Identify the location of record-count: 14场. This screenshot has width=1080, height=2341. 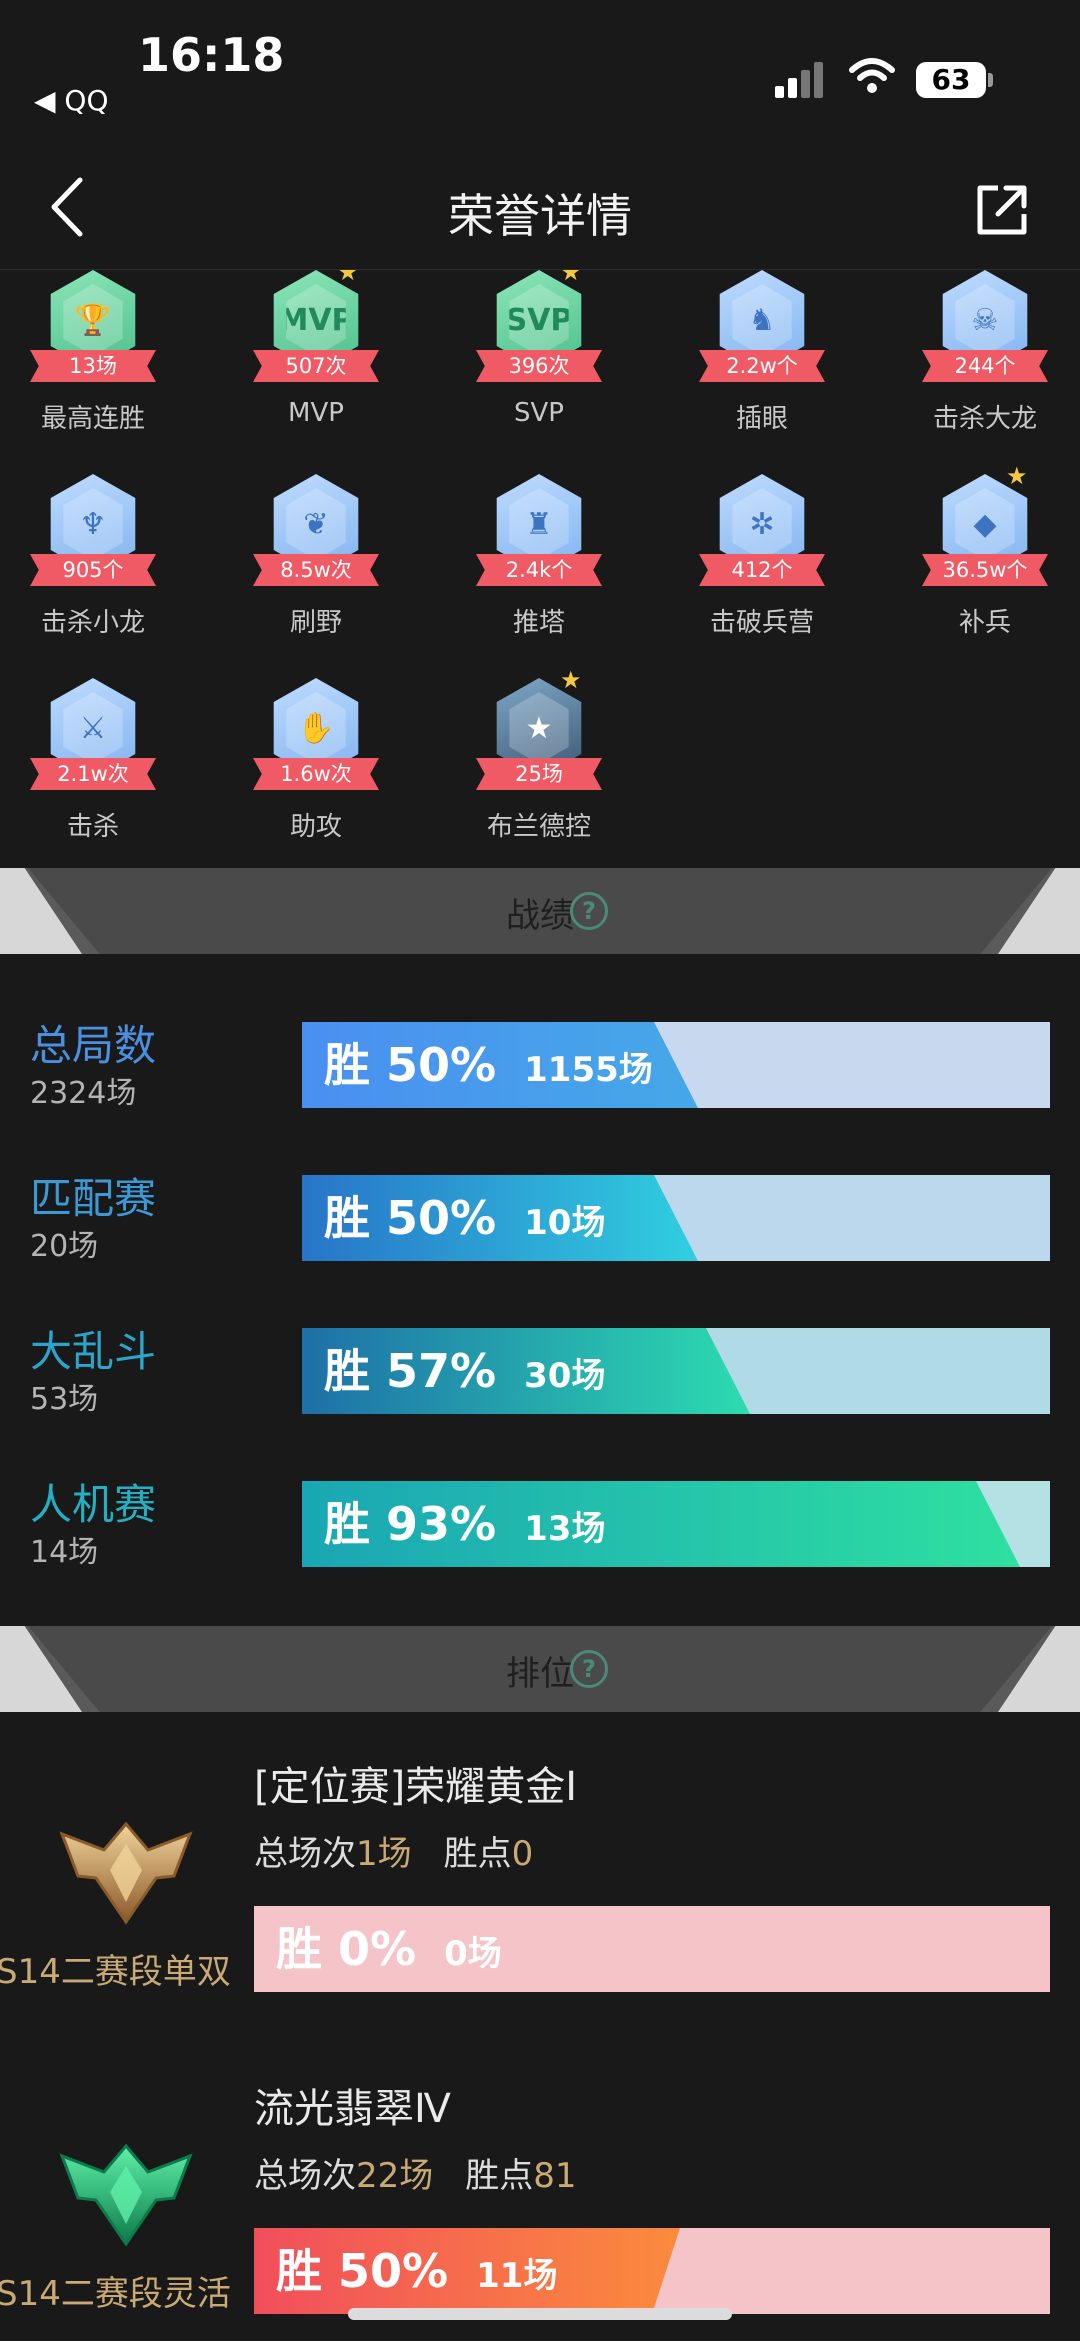
(64, 1552).